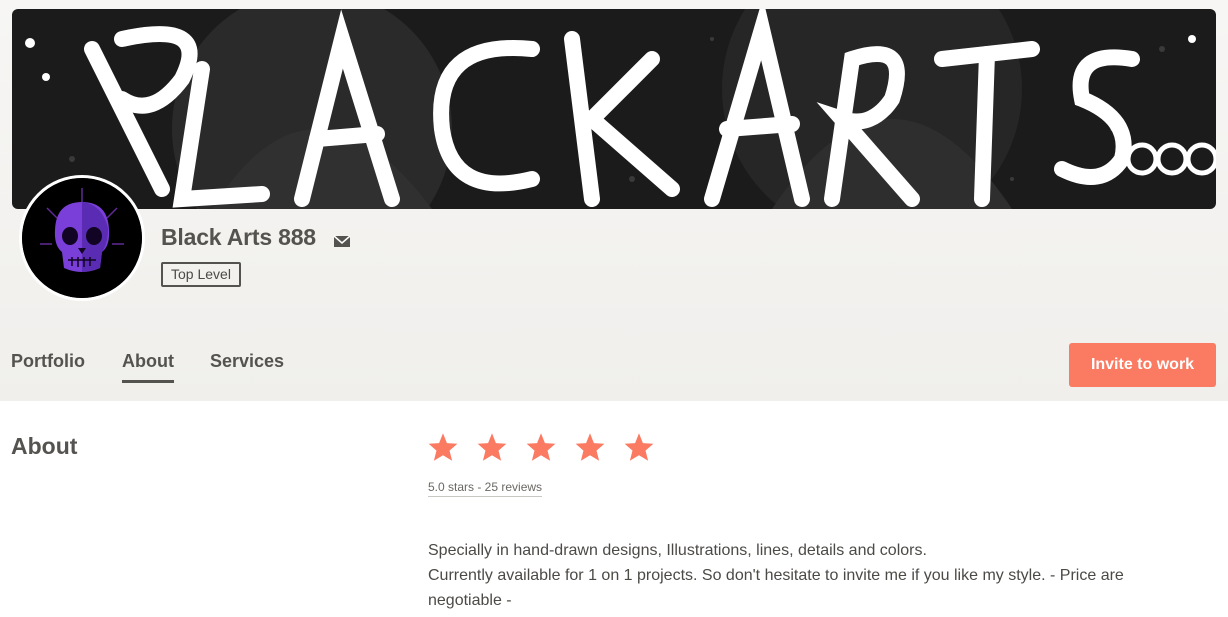  What do you see at coordinates (342, 241) in the screenshot?
I see `mail-icon` at bounding box center [342, 241].